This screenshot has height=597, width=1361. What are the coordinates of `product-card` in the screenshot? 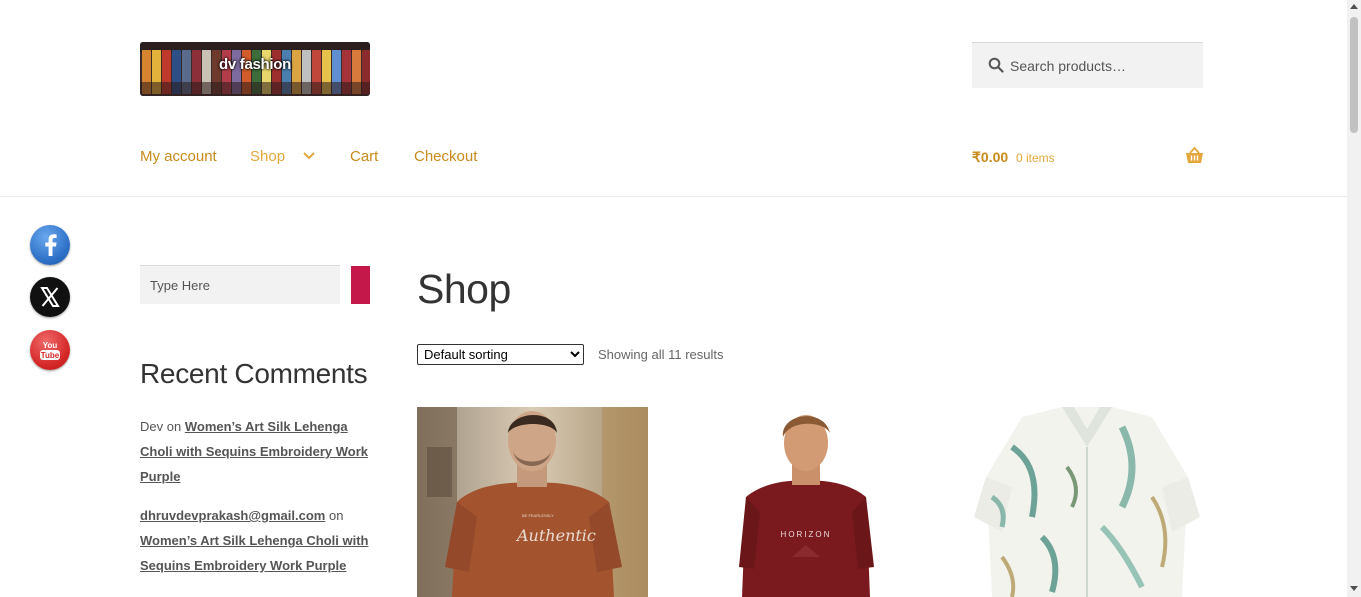 It's located at (1087, 502).